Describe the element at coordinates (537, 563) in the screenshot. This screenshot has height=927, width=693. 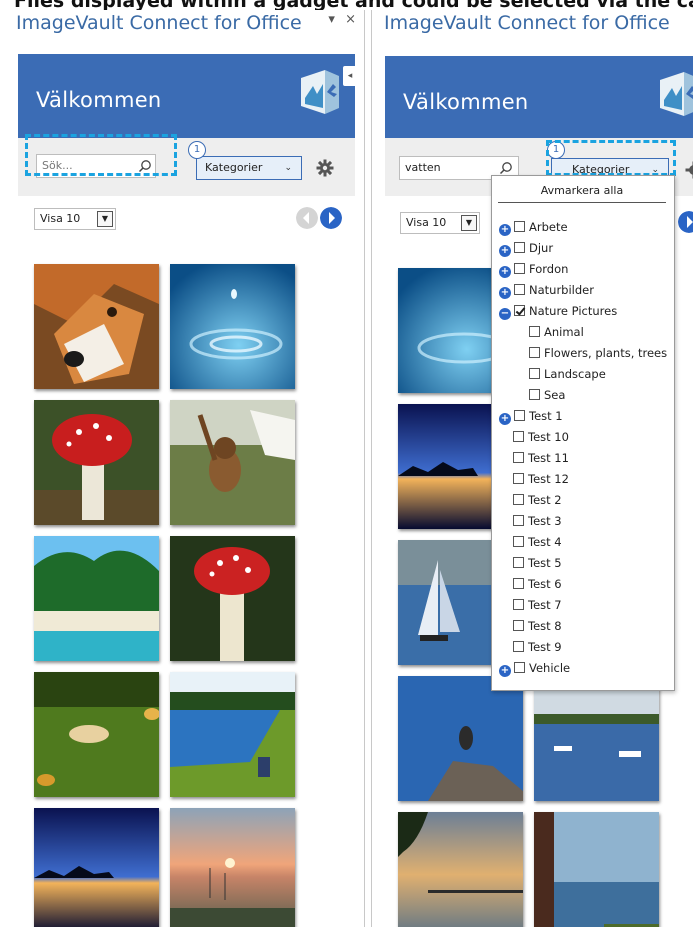
I see `category-item: Test 5` at that location.